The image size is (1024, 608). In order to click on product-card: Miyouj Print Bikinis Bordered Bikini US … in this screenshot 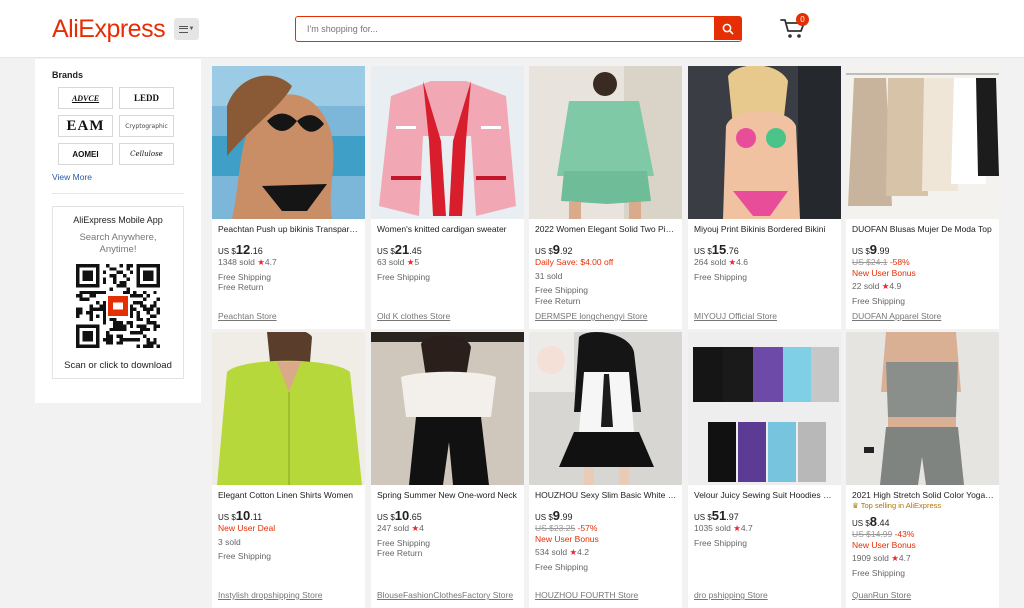, I will do `click(764, 197)`.